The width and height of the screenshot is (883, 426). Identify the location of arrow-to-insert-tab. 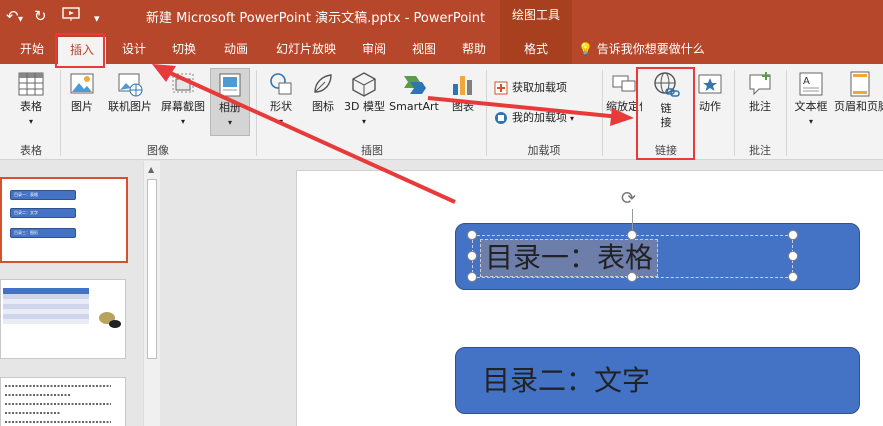
(311, 137).